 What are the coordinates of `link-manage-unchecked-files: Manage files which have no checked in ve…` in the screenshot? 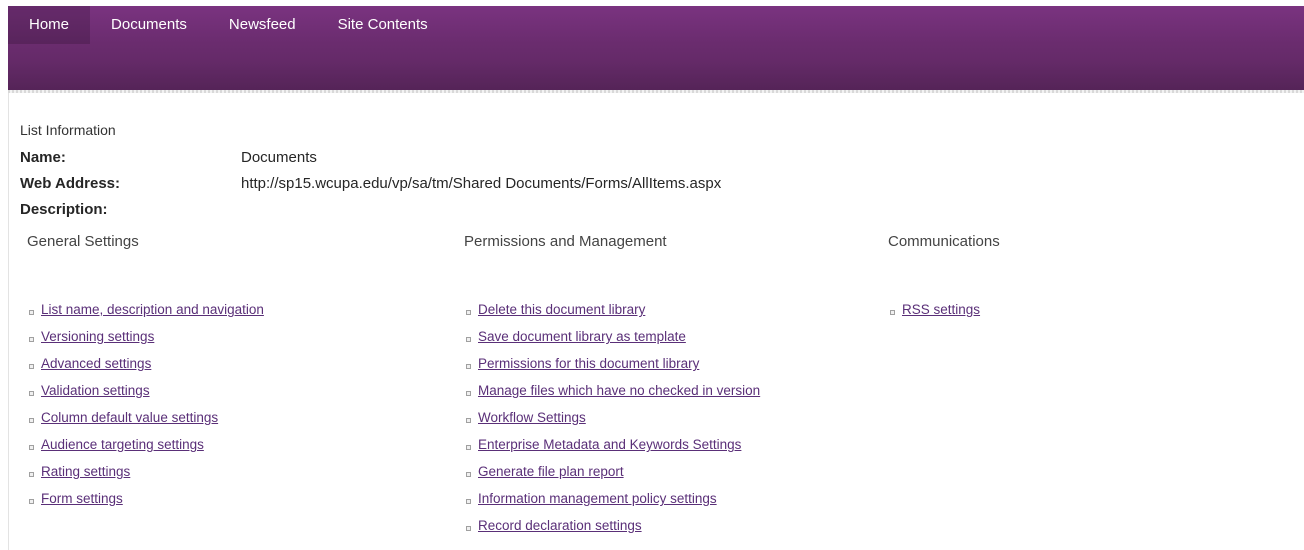 It's located at (619, 390).